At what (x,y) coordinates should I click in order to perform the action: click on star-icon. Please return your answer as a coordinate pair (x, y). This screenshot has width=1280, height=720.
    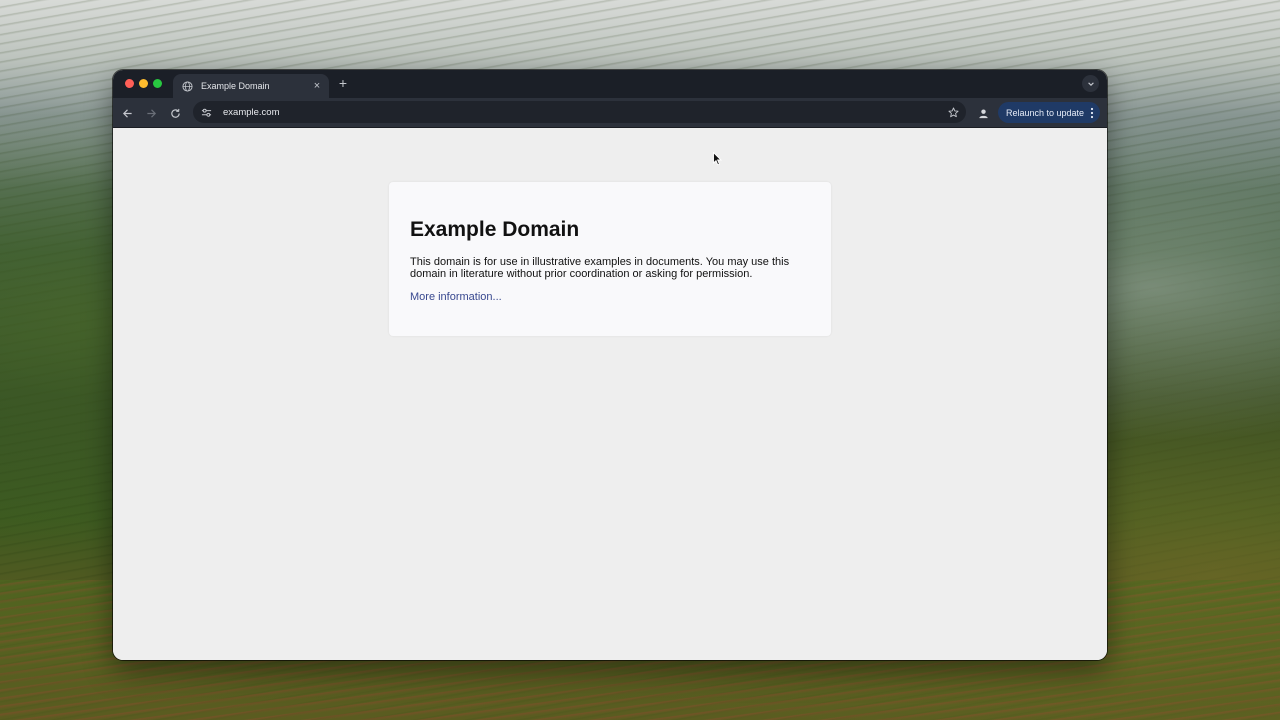
    Looking at the image, I should click on (953, 112).